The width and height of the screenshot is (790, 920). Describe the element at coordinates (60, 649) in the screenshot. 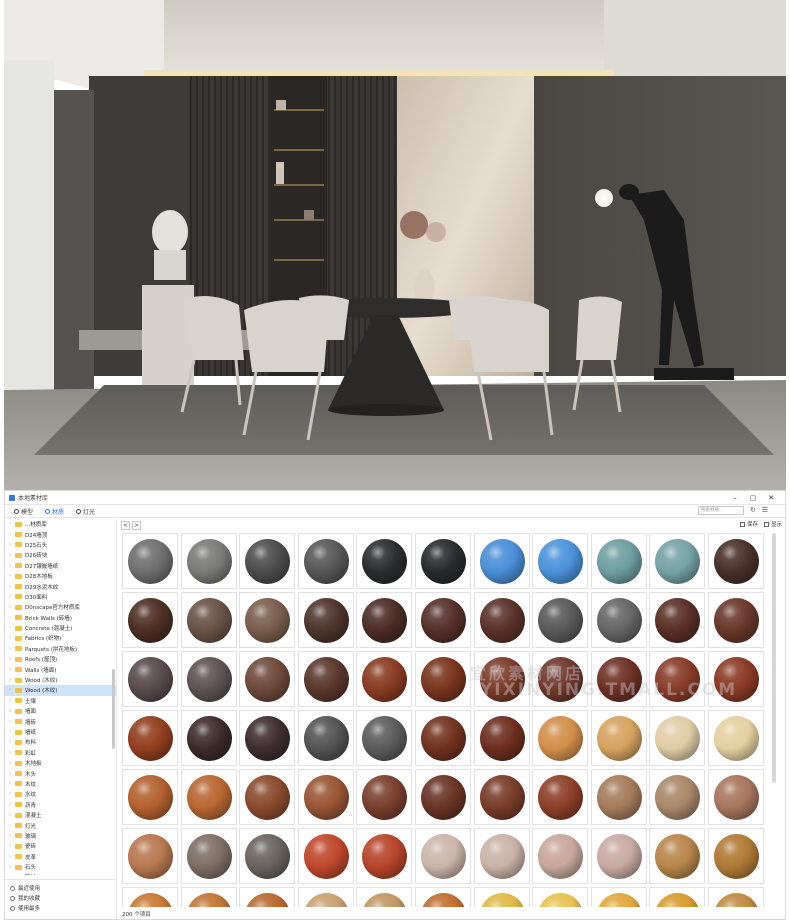

I see `folder-item: › Parquets (拼花地板)` at that location.